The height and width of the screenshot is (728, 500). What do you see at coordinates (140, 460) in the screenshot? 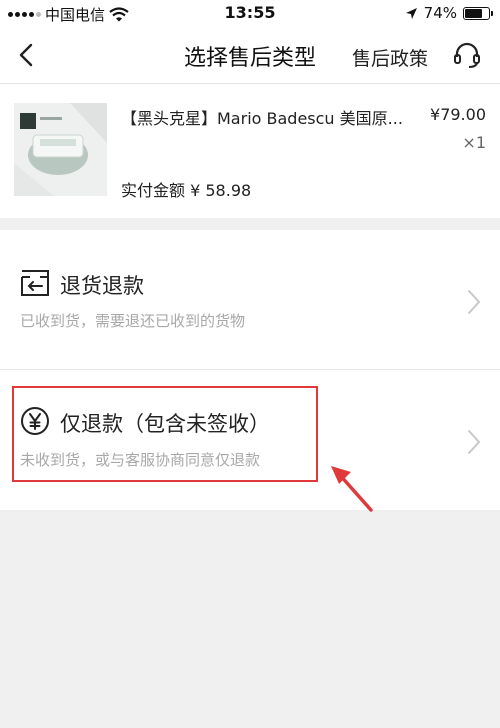
I see `option-description: 未收到货，或与客服协商同意仅退款` at bounding box center [140, 460].